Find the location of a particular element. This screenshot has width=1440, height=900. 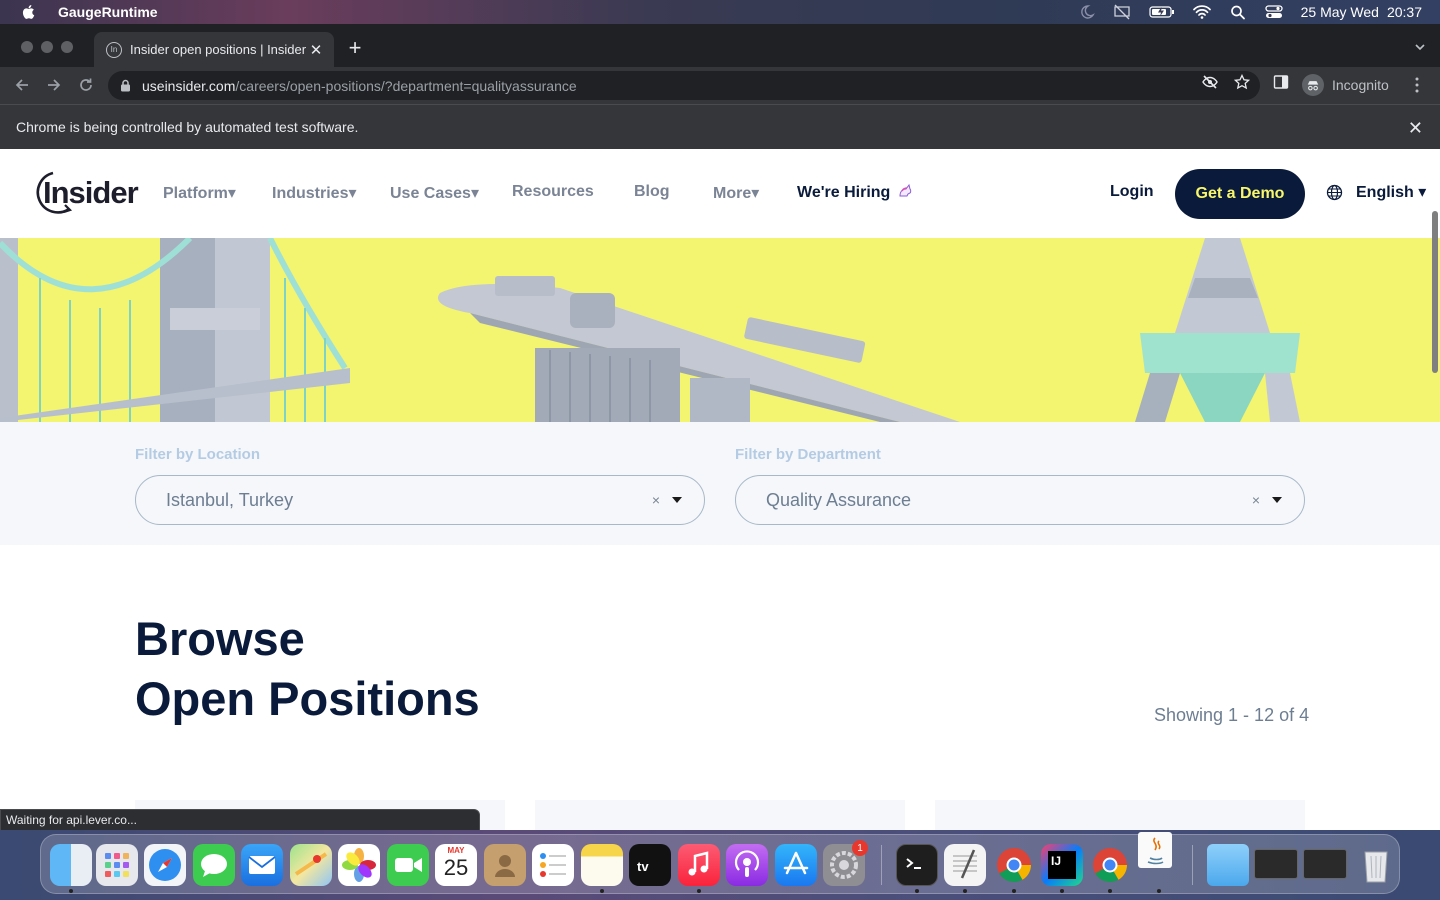

notes-icon is located at coordinates (602, 865).